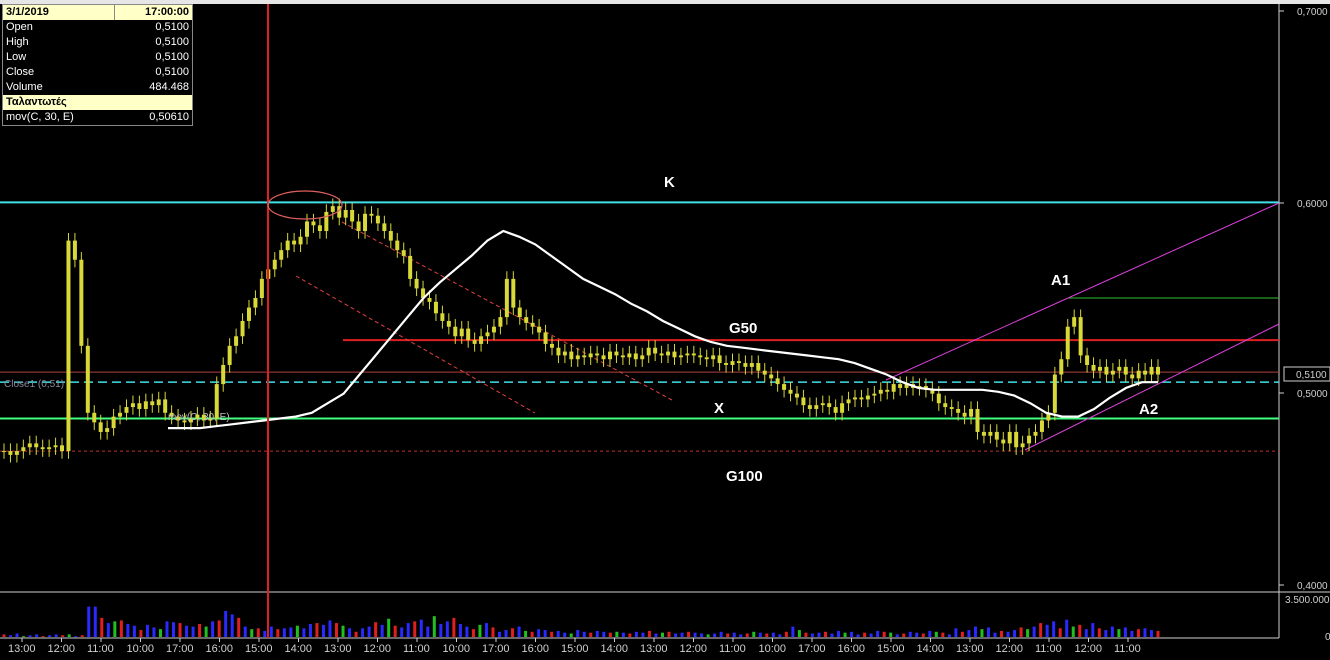 The width and height of the screenshot is (1330, 660). I want to click on label-x: X, so click(719, 408).